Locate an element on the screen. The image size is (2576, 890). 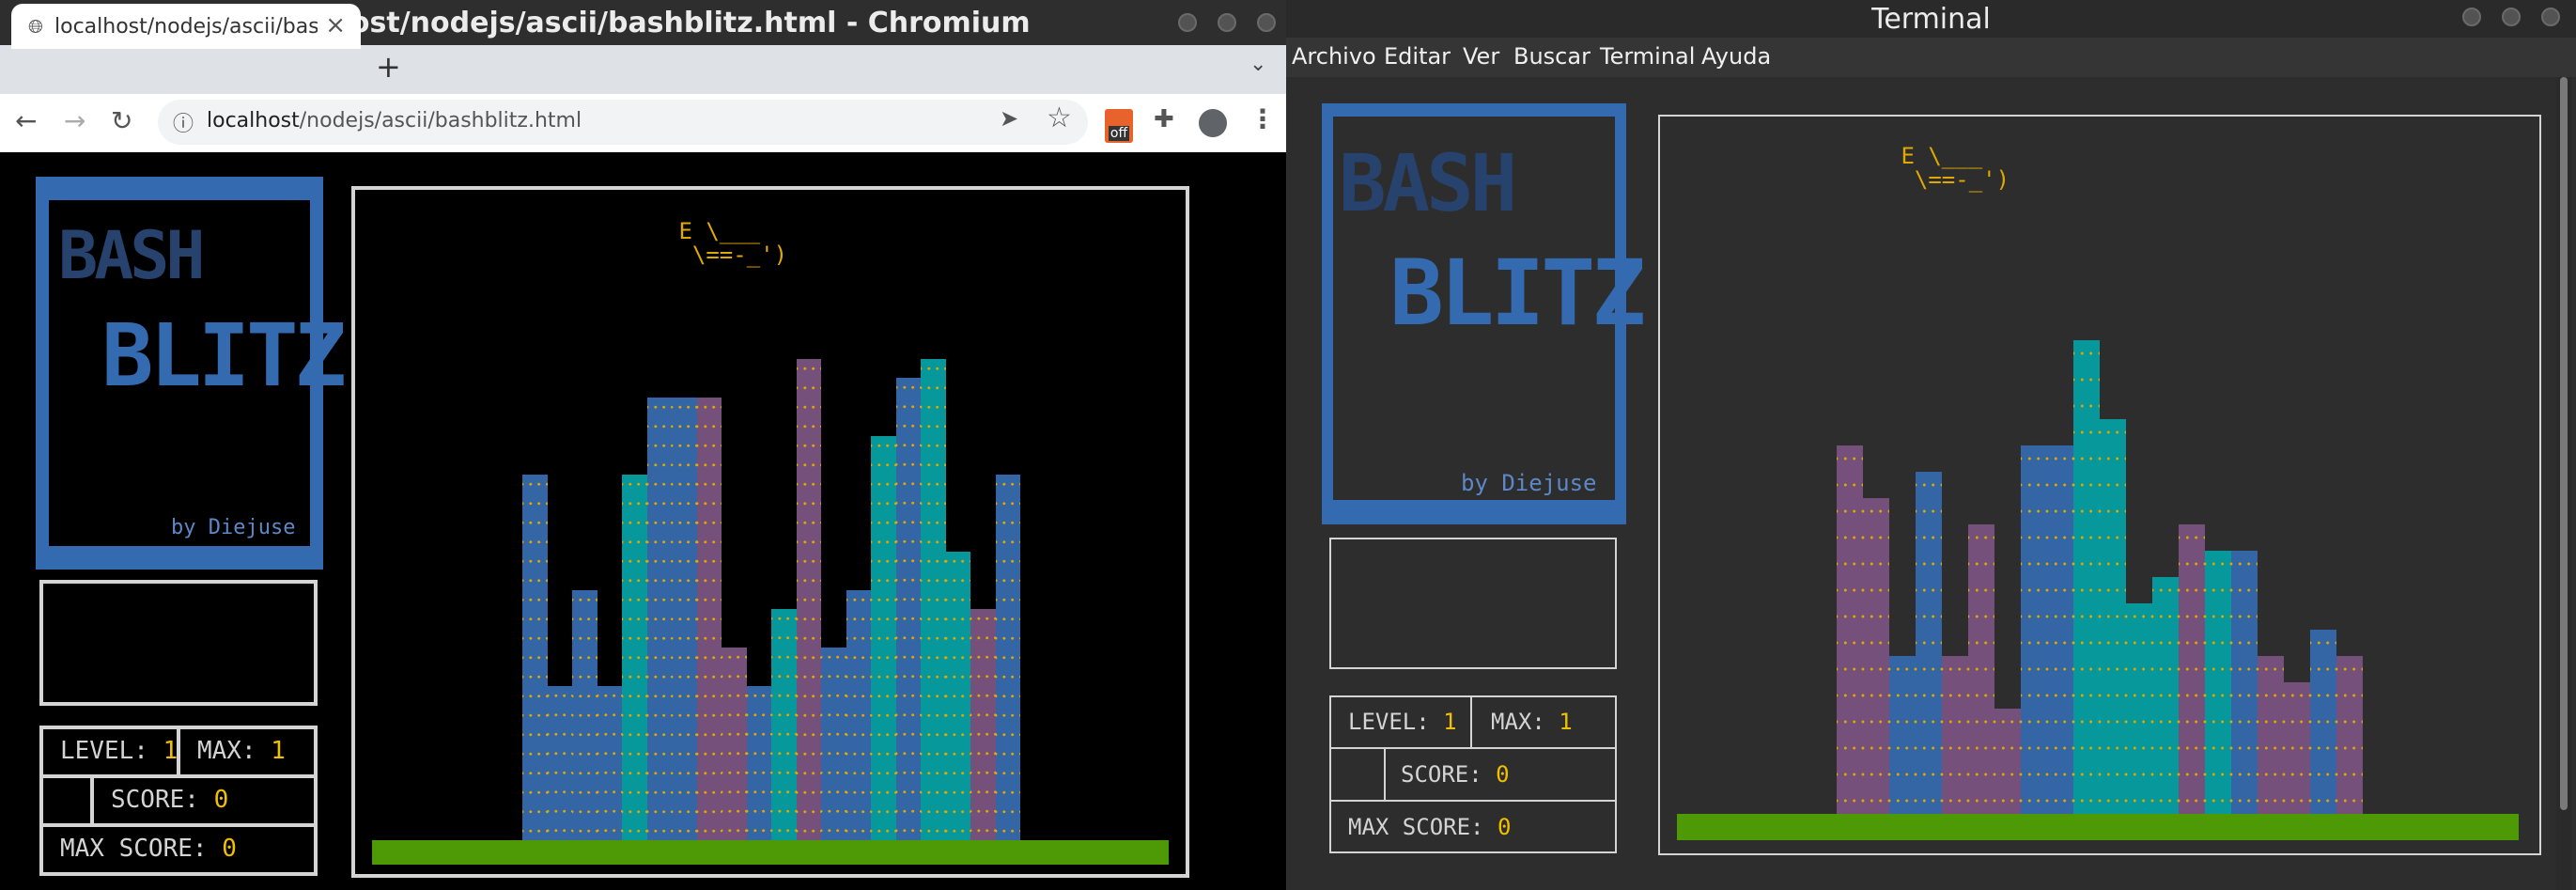
game-logo: BASH BLITZ by Diejuse is located at coordinates (198, 373).